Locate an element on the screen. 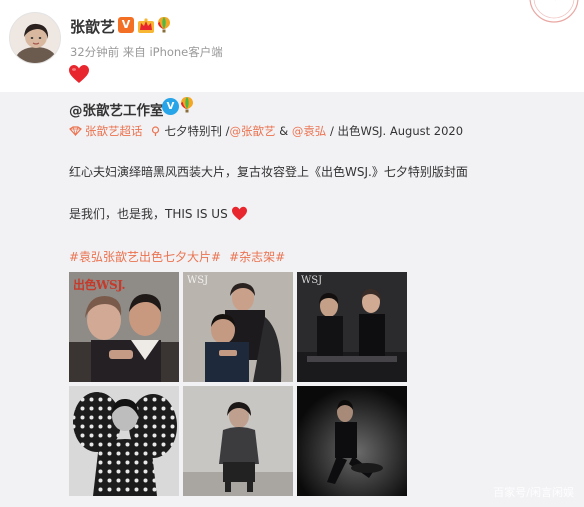  source-account-name: @张歆艺工作室 is located at coordinates (116, 109).